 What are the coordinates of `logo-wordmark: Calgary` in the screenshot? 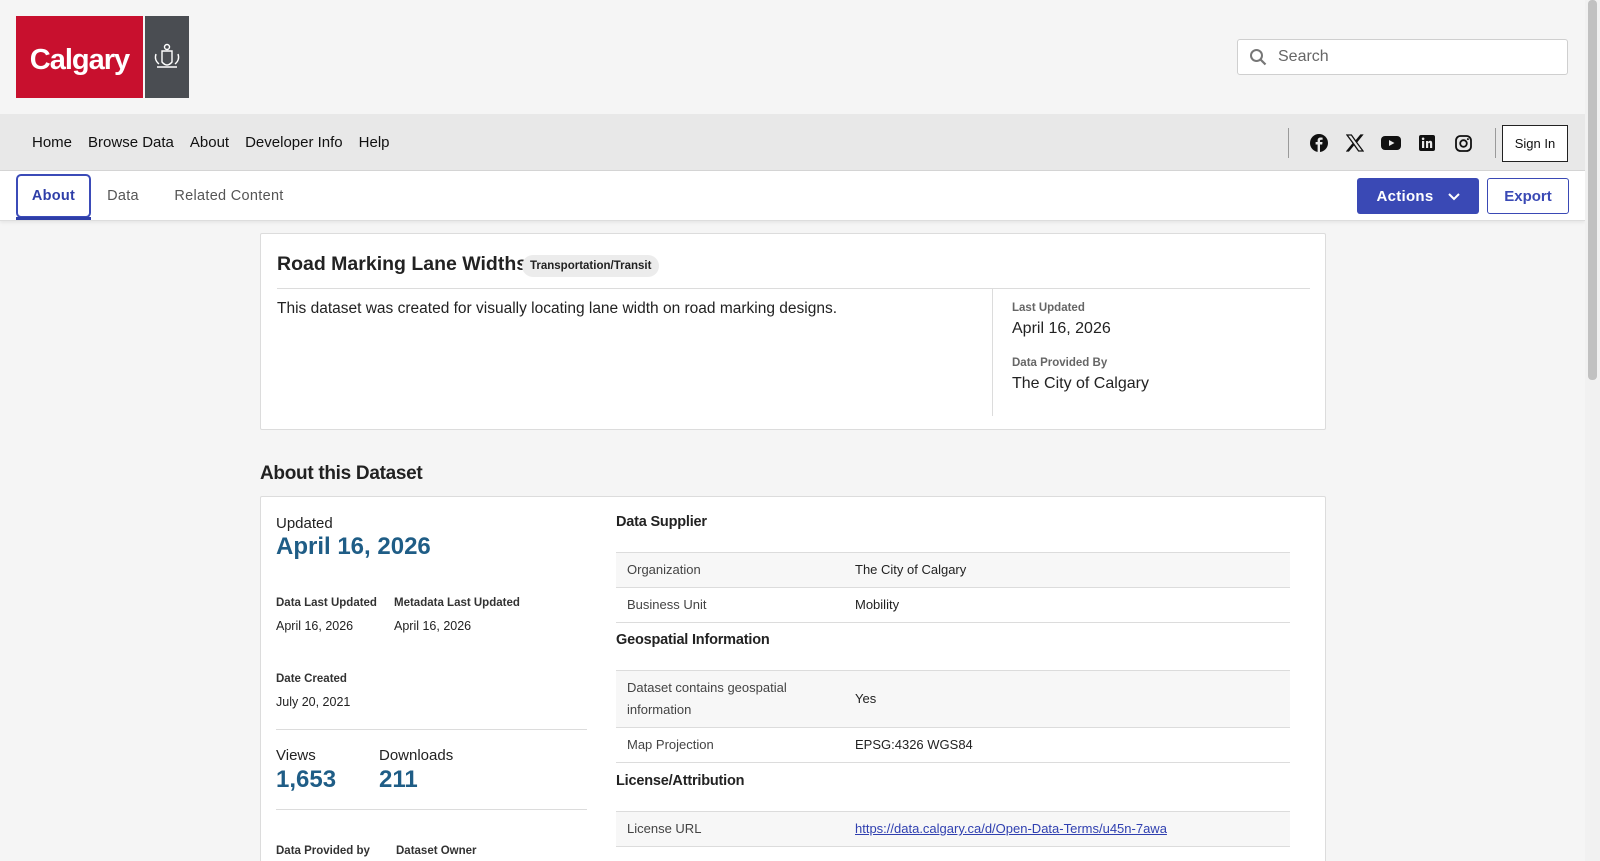 It's located at (79, 57).